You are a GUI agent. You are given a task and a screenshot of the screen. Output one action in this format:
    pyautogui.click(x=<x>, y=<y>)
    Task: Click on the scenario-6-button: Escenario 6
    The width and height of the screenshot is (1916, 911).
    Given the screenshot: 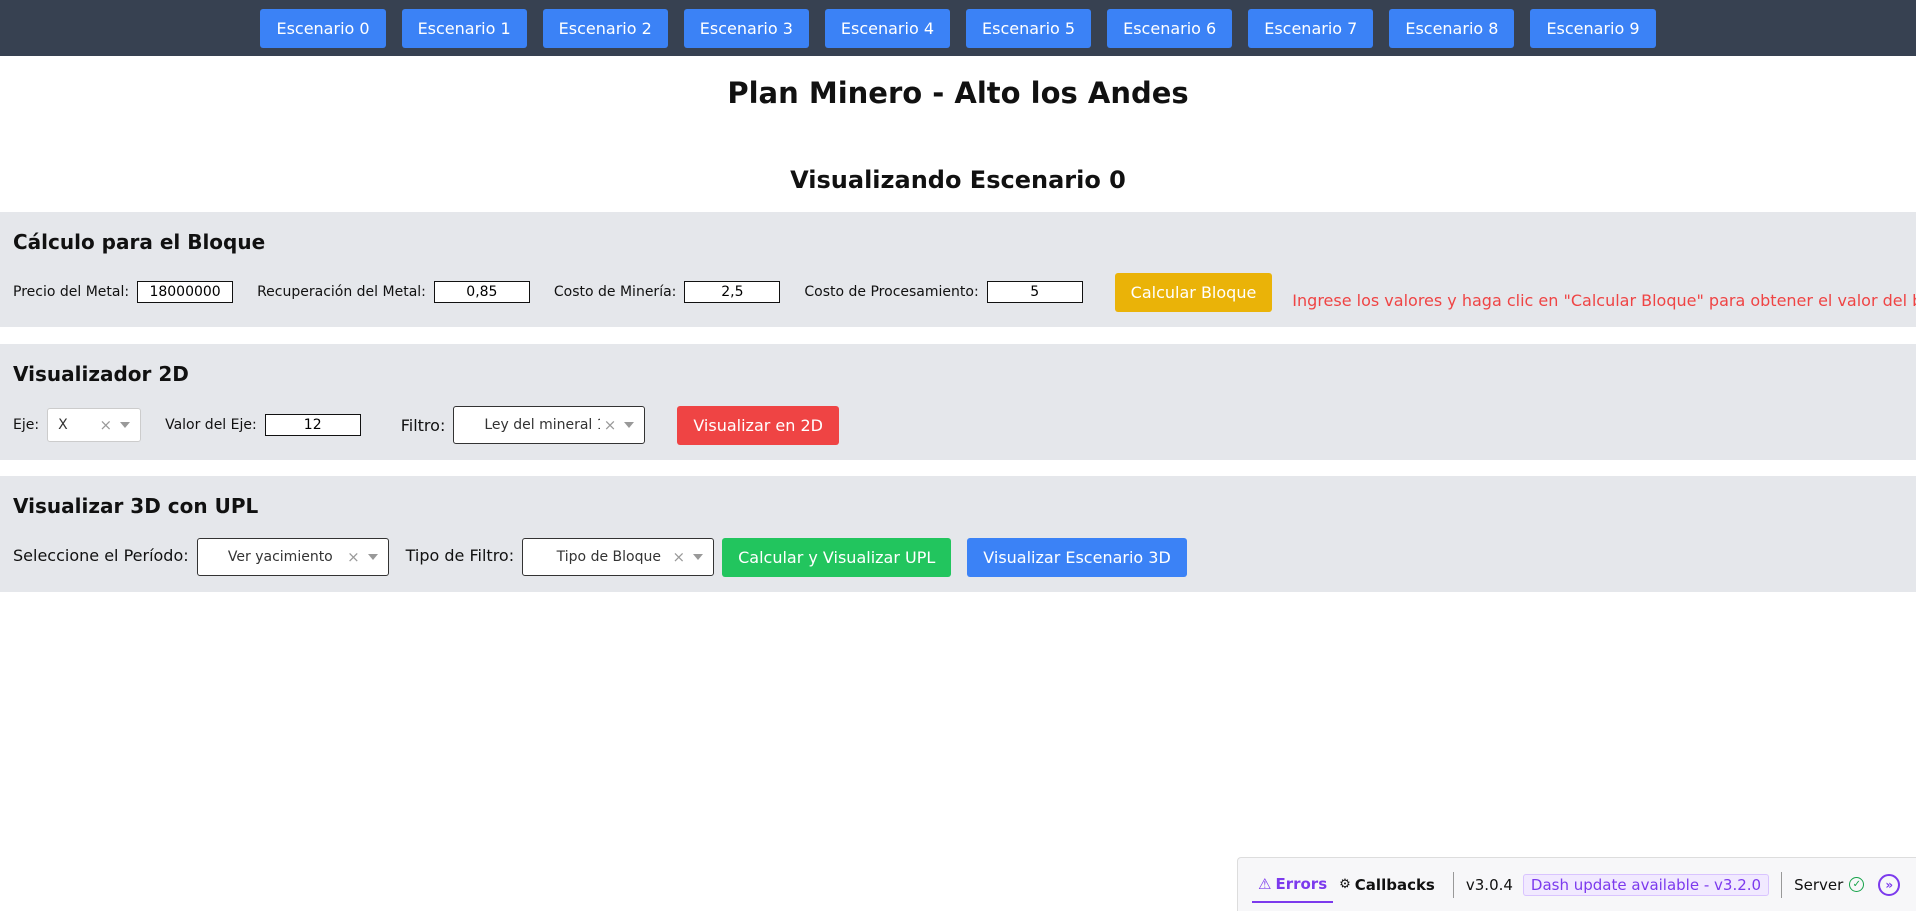 What is the action you would take?
    pyautogui.click(x=1170, y=28)
    